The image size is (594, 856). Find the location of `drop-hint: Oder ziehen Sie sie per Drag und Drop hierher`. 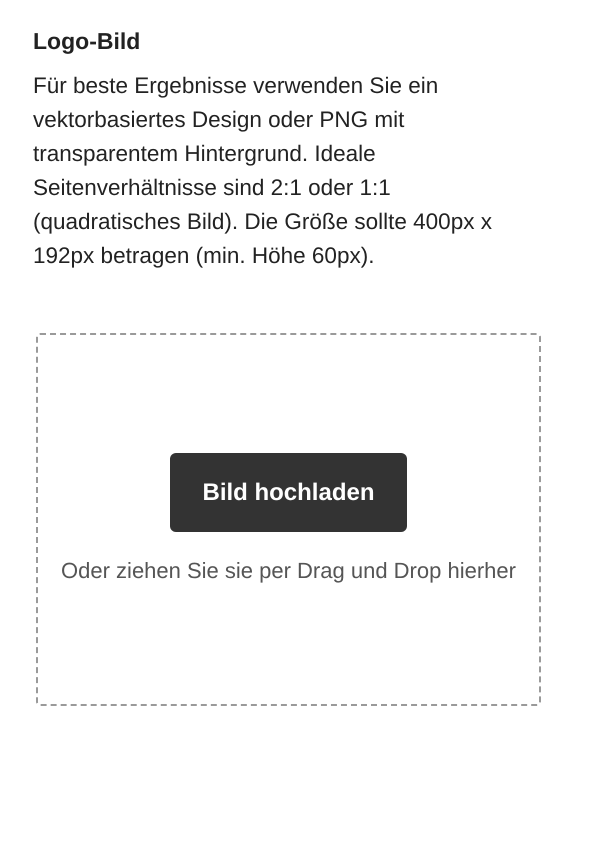

drop-hint: Oder ziehen Sie sie per Drag und Drop hierher is located at coordinates (288, 571).